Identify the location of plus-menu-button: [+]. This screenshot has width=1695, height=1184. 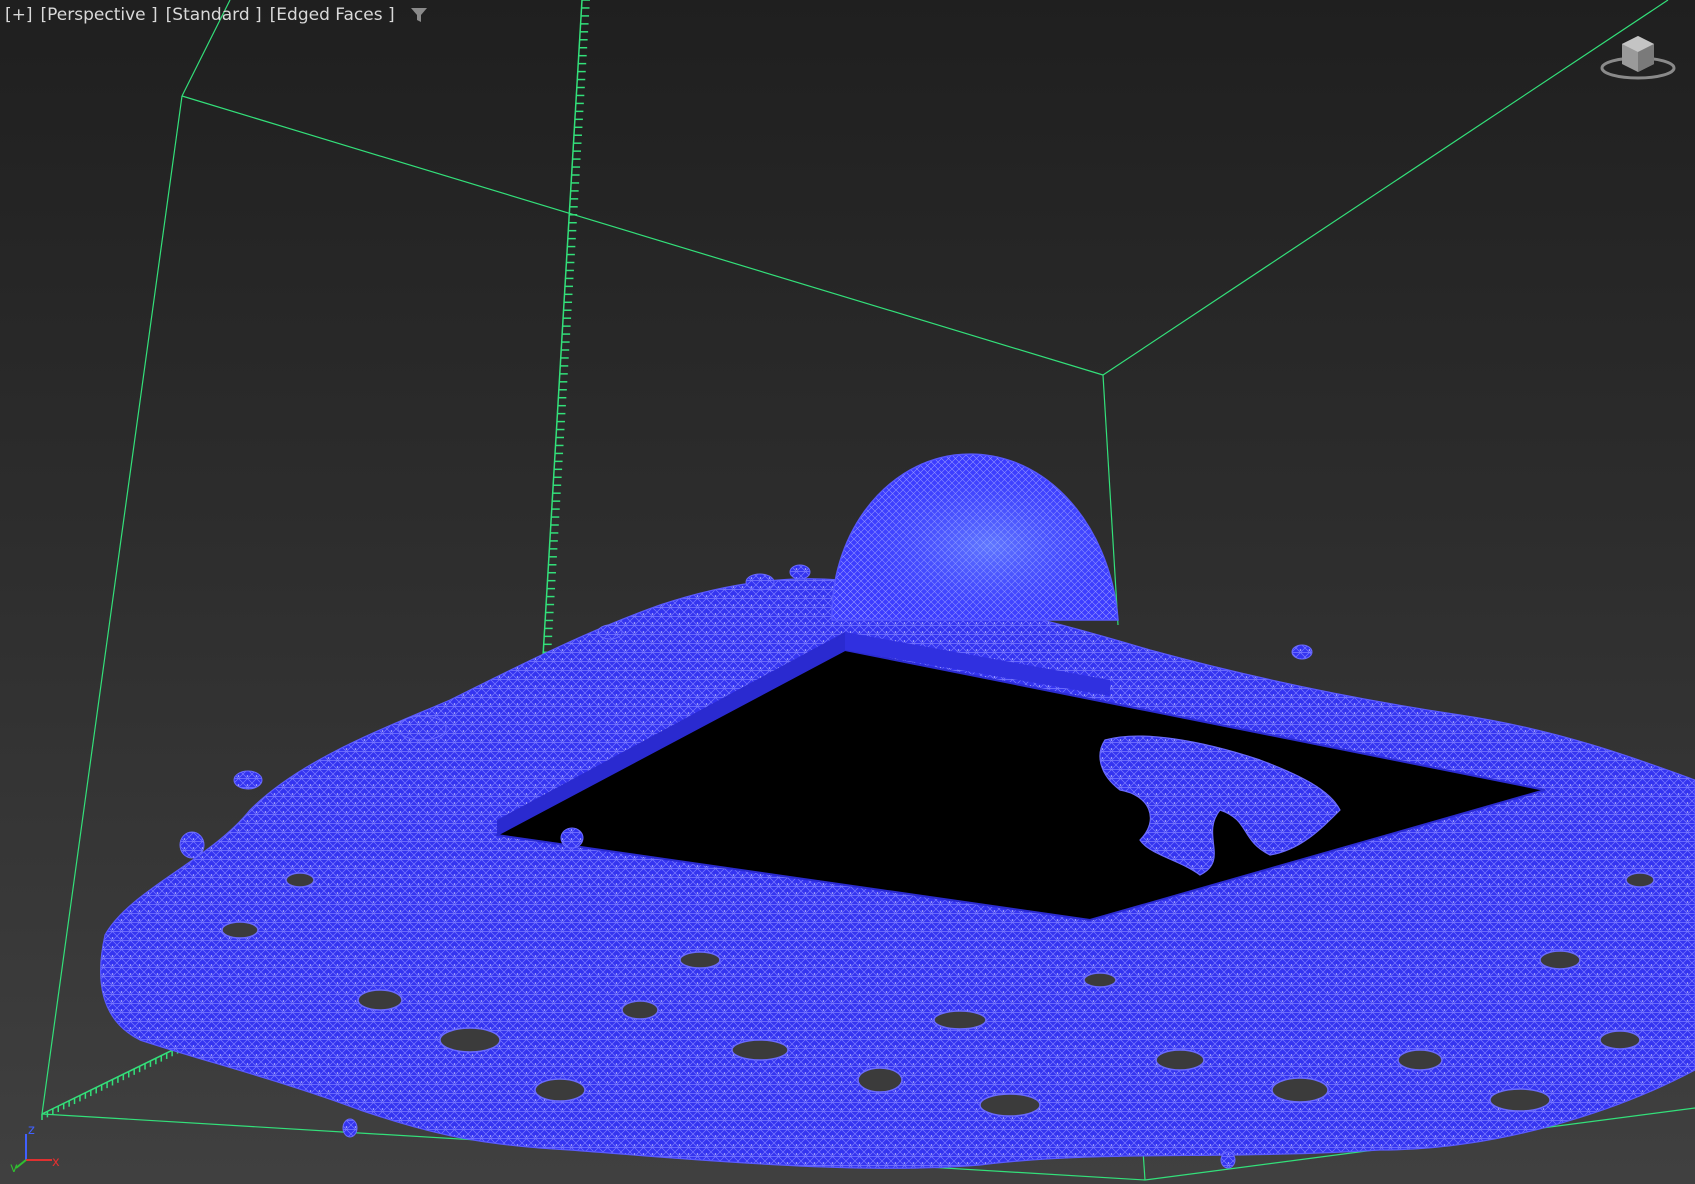
(19, 15).